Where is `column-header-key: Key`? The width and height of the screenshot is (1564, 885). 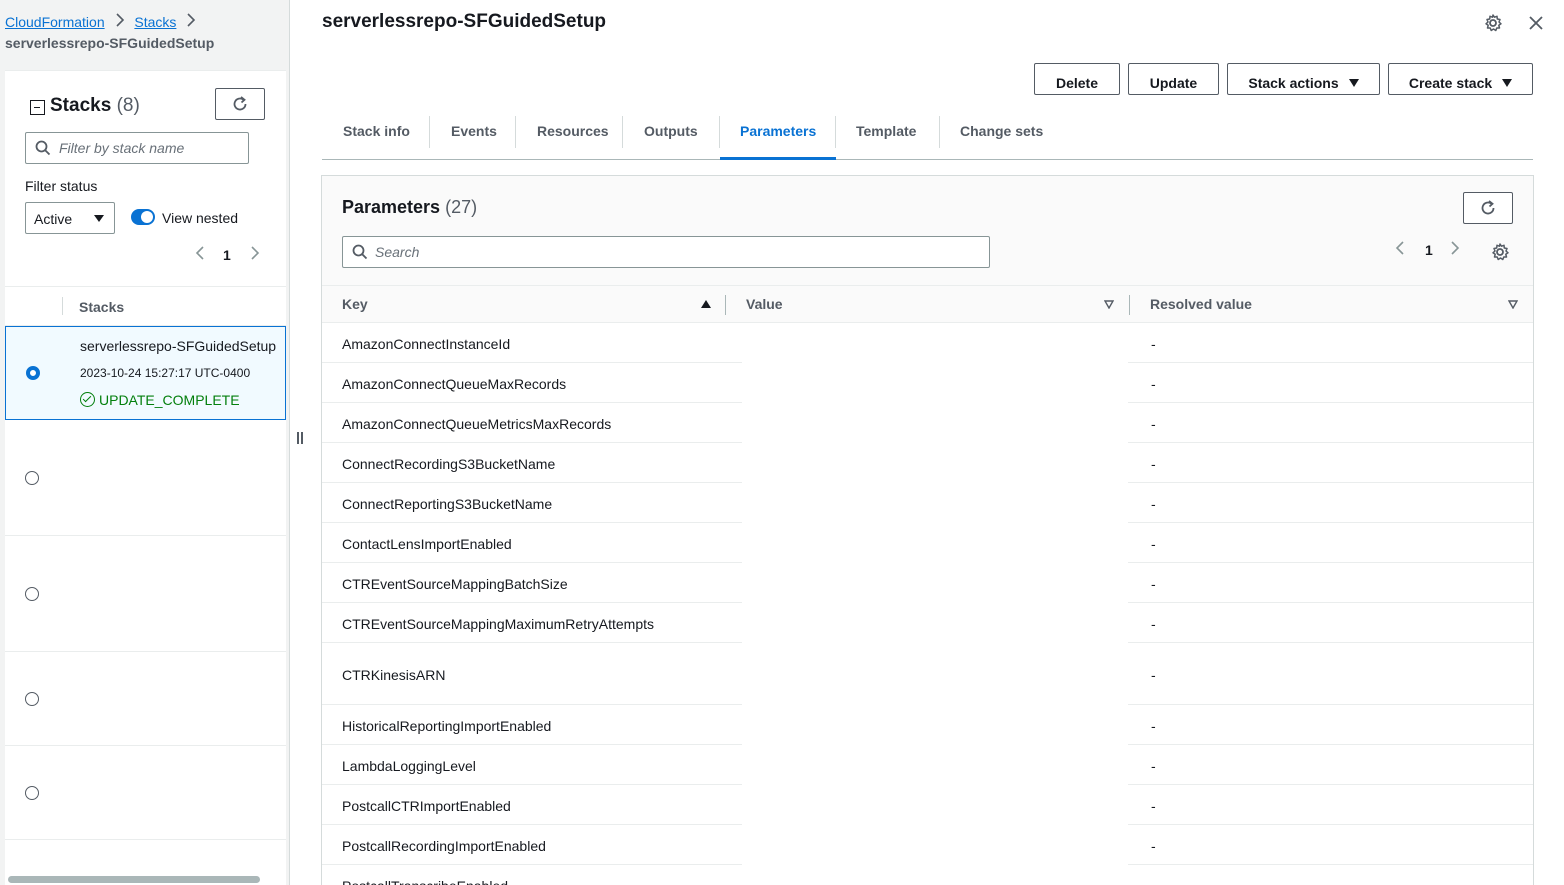
column-header-key: Key is located at coordinates (355, 304).